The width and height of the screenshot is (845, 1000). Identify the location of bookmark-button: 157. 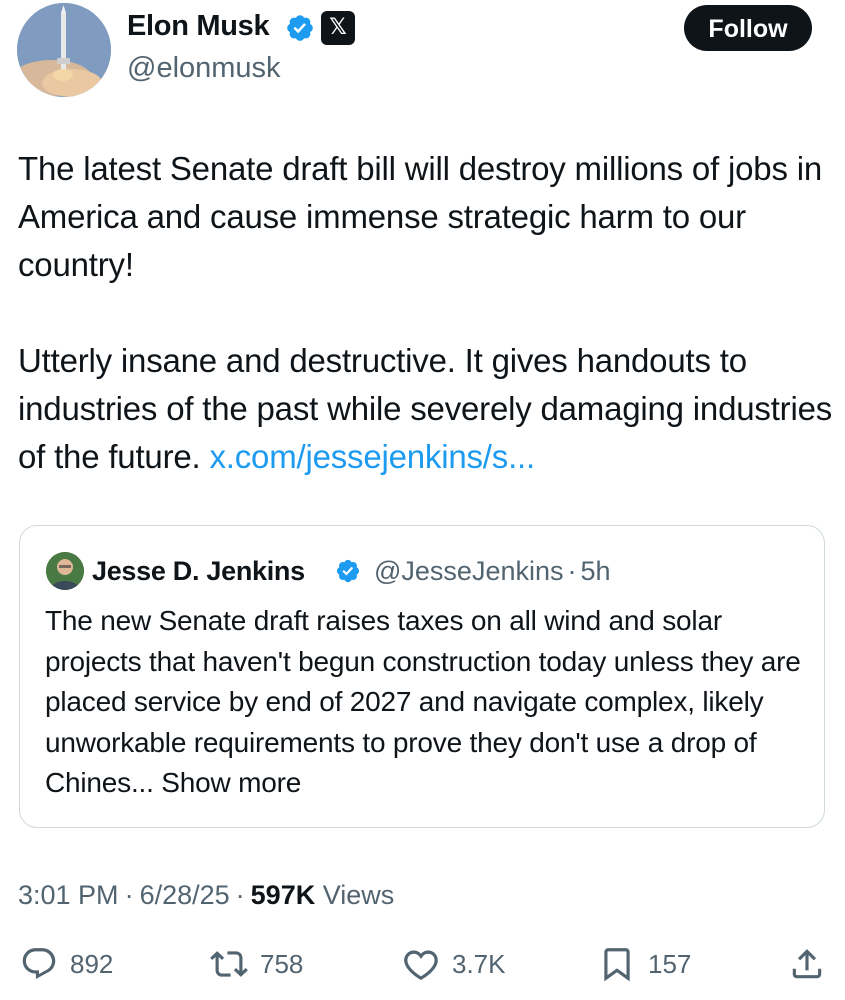
(644, 964).